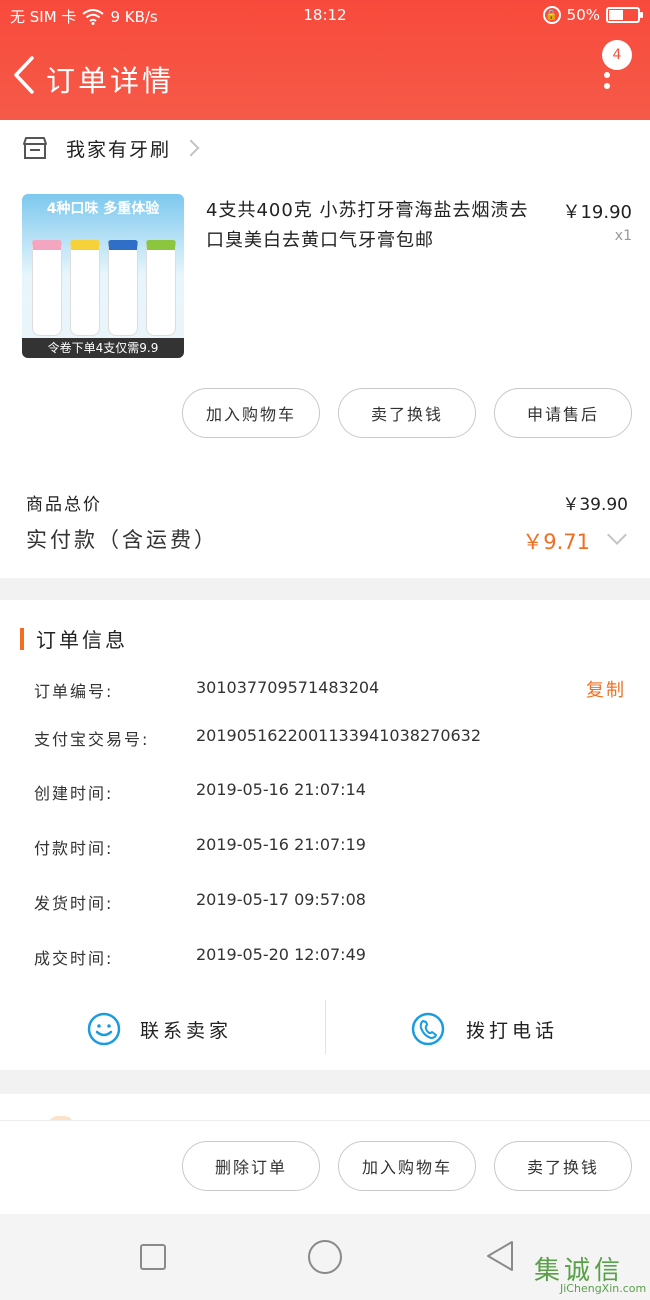 This screenshot has width=650, height=1300. What do you see at coordinates (82, 640) in the screenshot?
I see `order-info-title: 订单信息` at bounding box center [82, 640].